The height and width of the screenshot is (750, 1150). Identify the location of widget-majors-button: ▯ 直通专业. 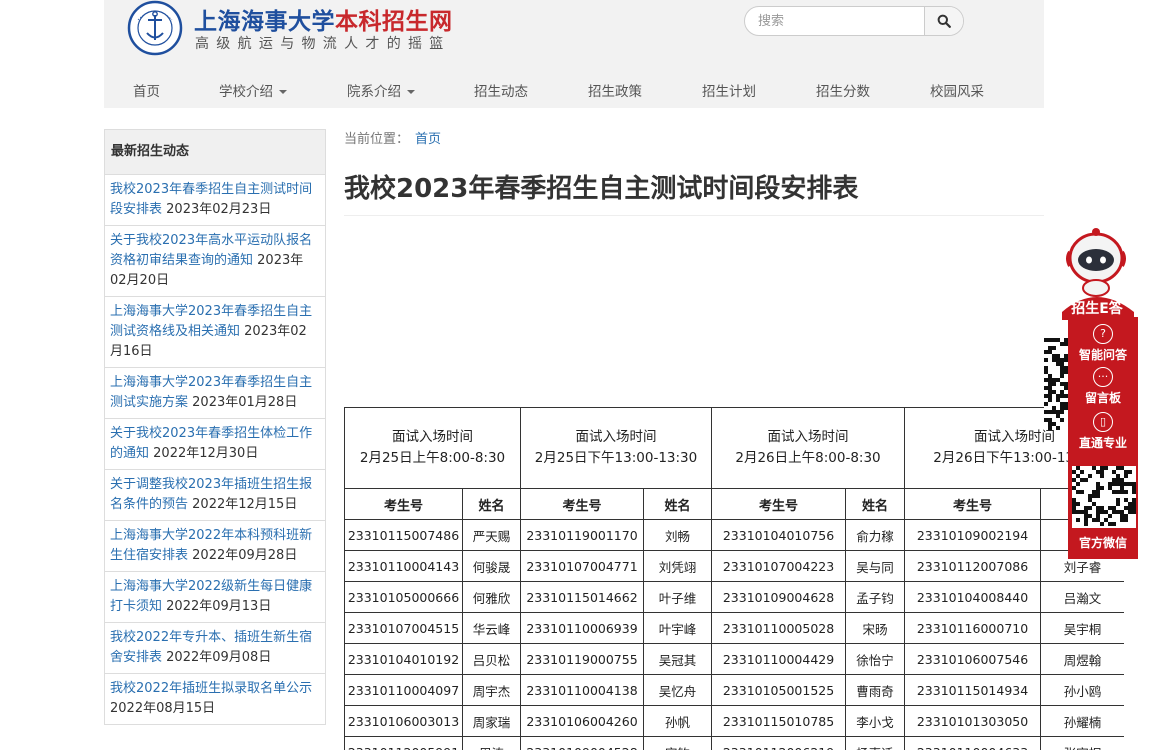
(1103, 432).